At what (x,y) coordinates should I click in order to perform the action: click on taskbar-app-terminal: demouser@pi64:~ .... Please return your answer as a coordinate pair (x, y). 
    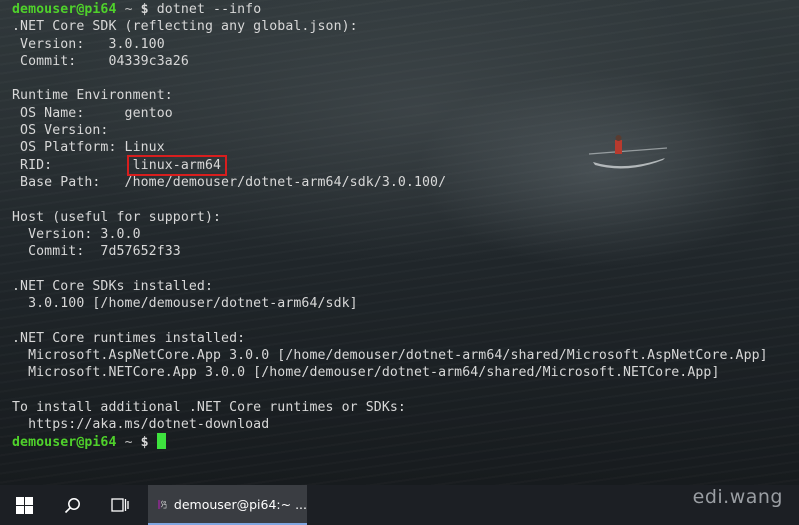
    Looking at the image, I should click on (227, 505).